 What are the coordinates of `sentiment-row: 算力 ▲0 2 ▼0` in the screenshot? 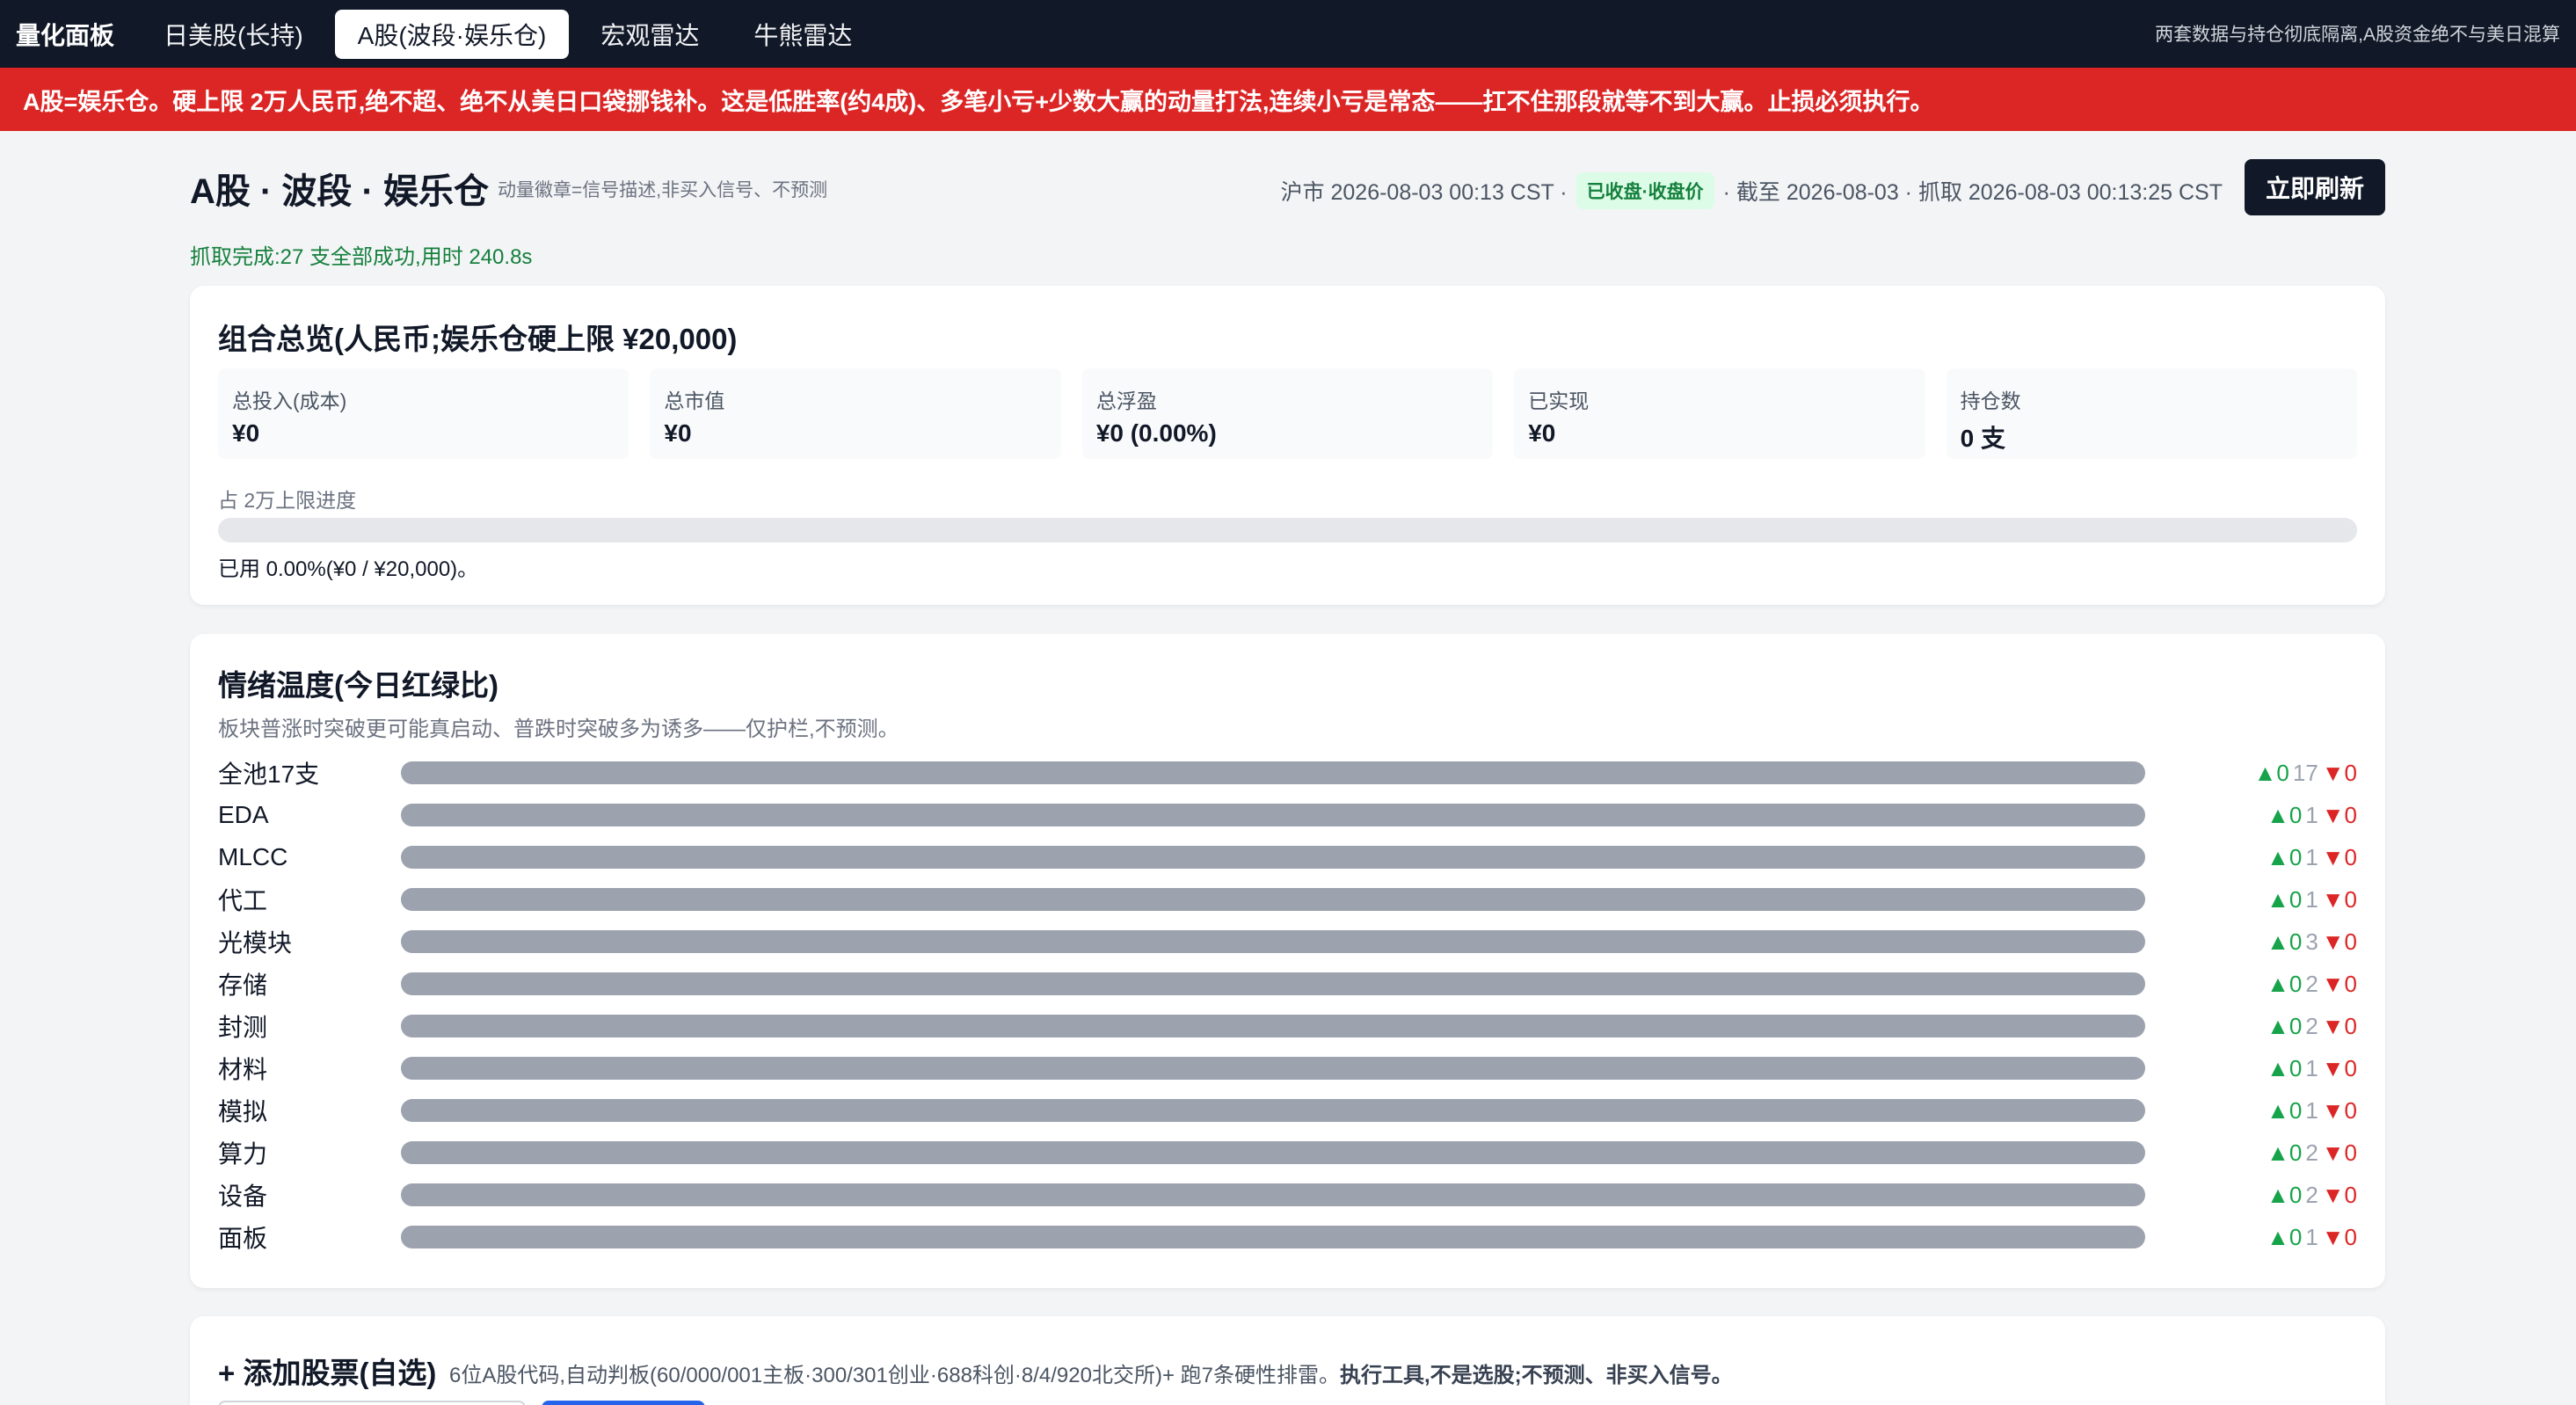 It's located at (1287, 1153).